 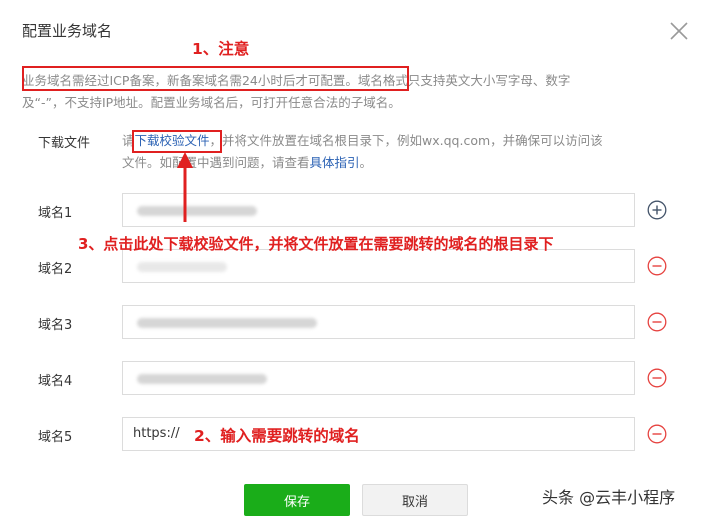 I want to click on domain-2-input, so click(x=378, y=266).